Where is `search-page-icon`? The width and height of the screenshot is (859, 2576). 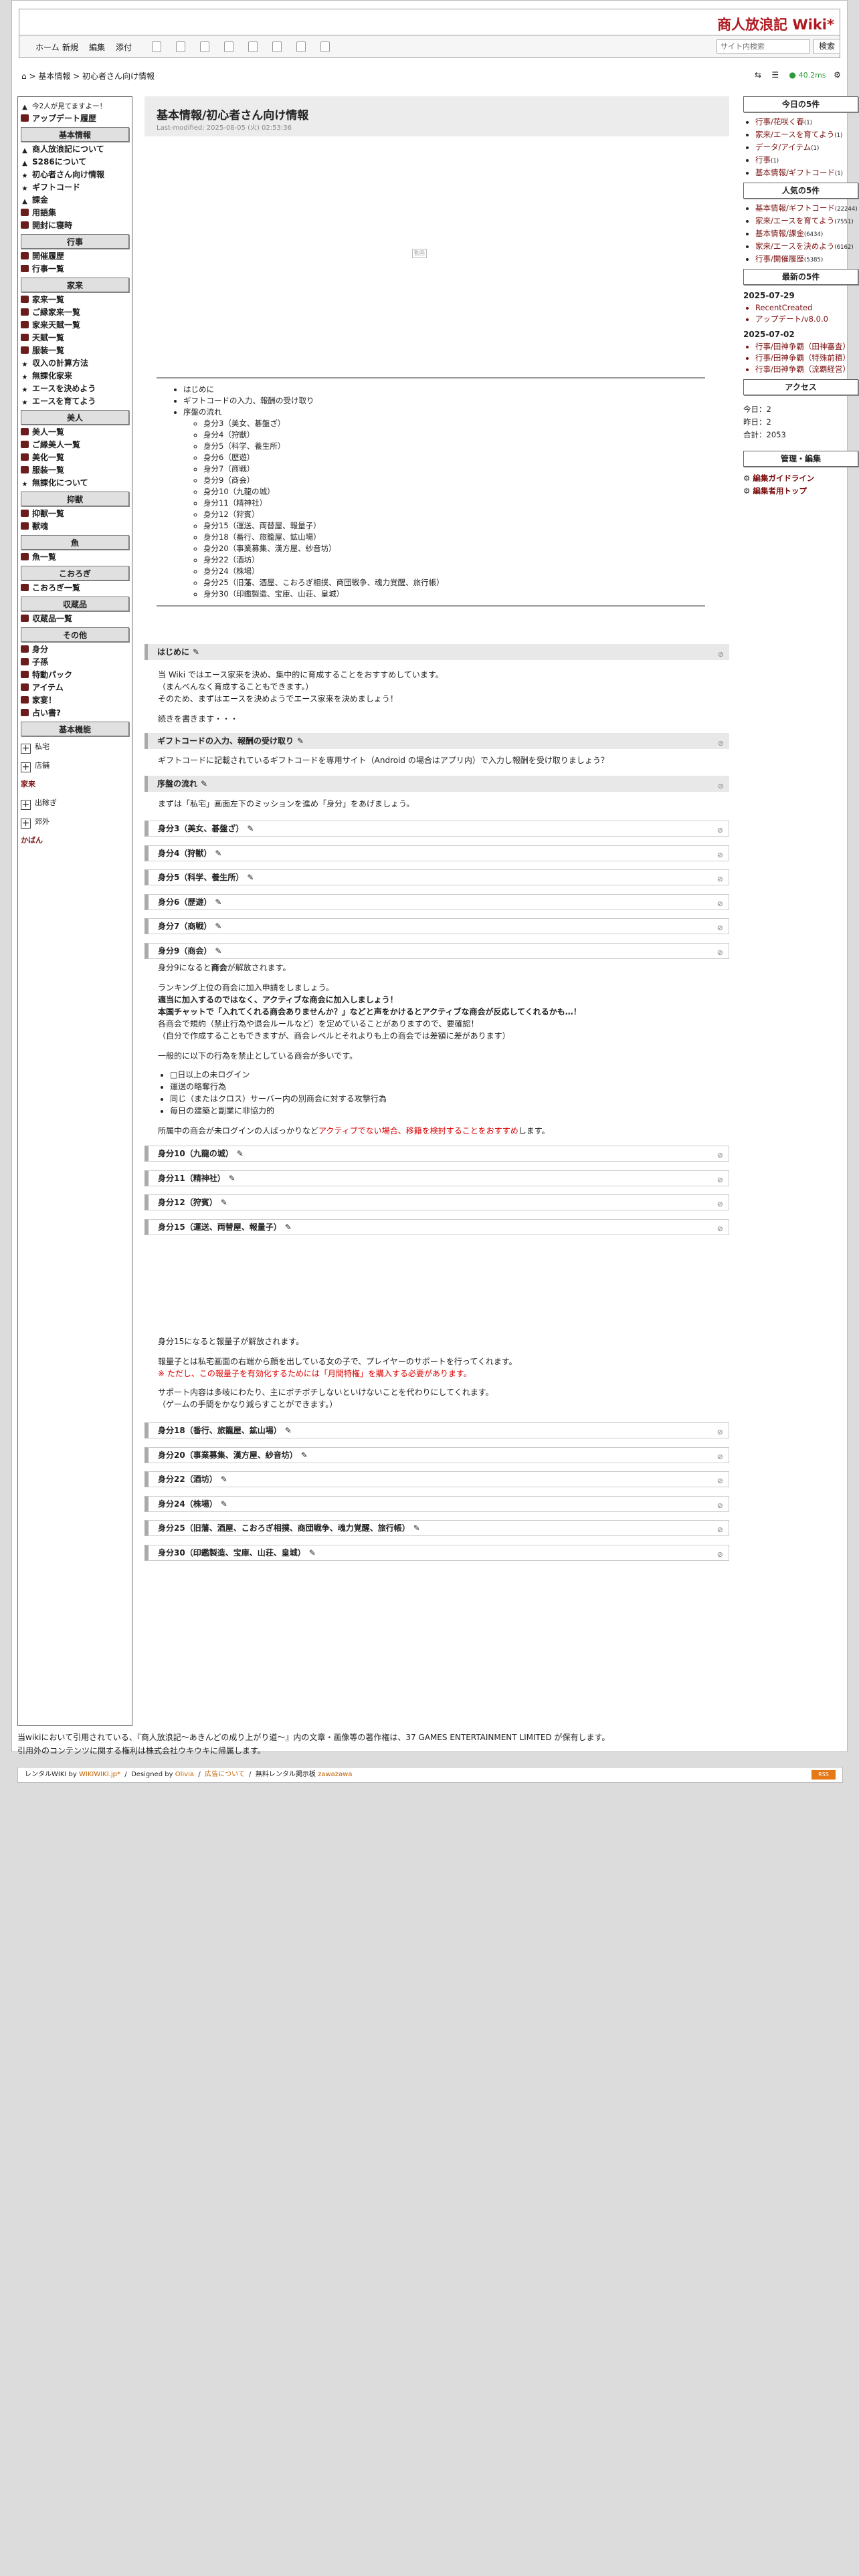
search-page-icon is located at coordinates (277, 47).